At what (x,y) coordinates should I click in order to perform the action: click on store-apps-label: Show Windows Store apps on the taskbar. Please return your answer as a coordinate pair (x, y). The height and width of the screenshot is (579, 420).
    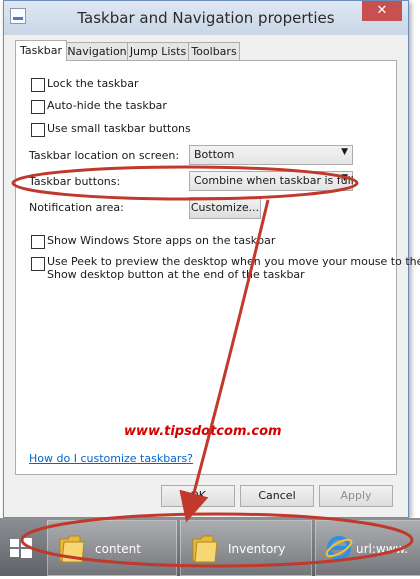
    Looking at the image, I should click on (161, 240).